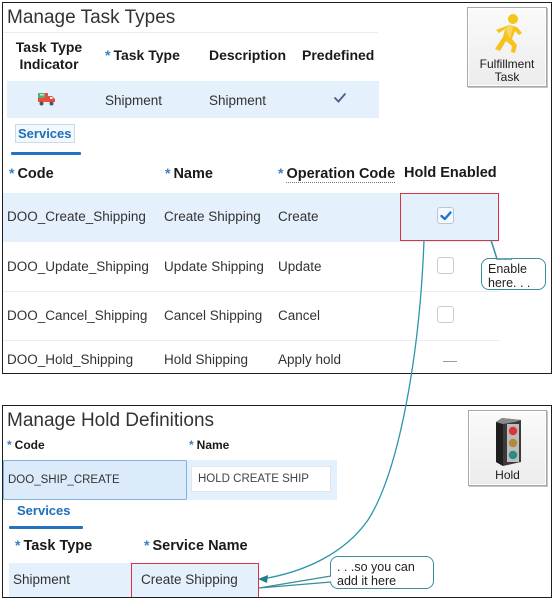 This screenshot has width=554, height=600. I want to click on service-name-cell: Create Shipping, so click(212, 216).